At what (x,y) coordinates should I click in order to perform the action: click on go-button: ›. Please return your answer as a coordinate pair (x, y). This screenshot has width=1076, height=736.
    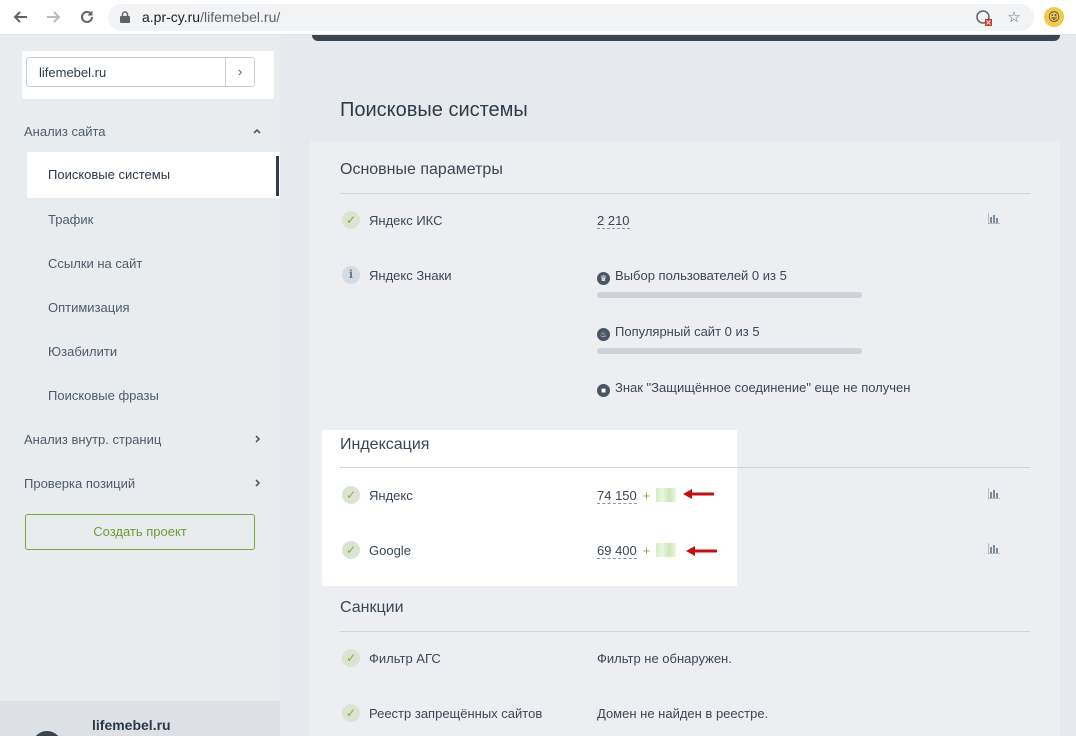
    Looking at the image, I should click on (240, 72).